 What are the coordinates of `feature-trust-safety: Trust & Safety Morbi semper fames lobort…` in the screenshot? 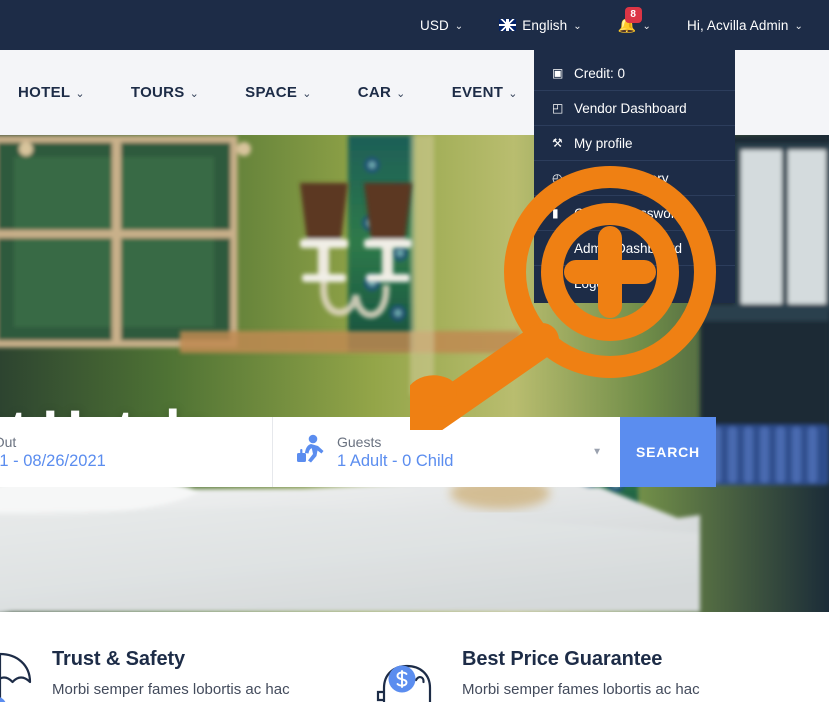 It's located at (145, 675).